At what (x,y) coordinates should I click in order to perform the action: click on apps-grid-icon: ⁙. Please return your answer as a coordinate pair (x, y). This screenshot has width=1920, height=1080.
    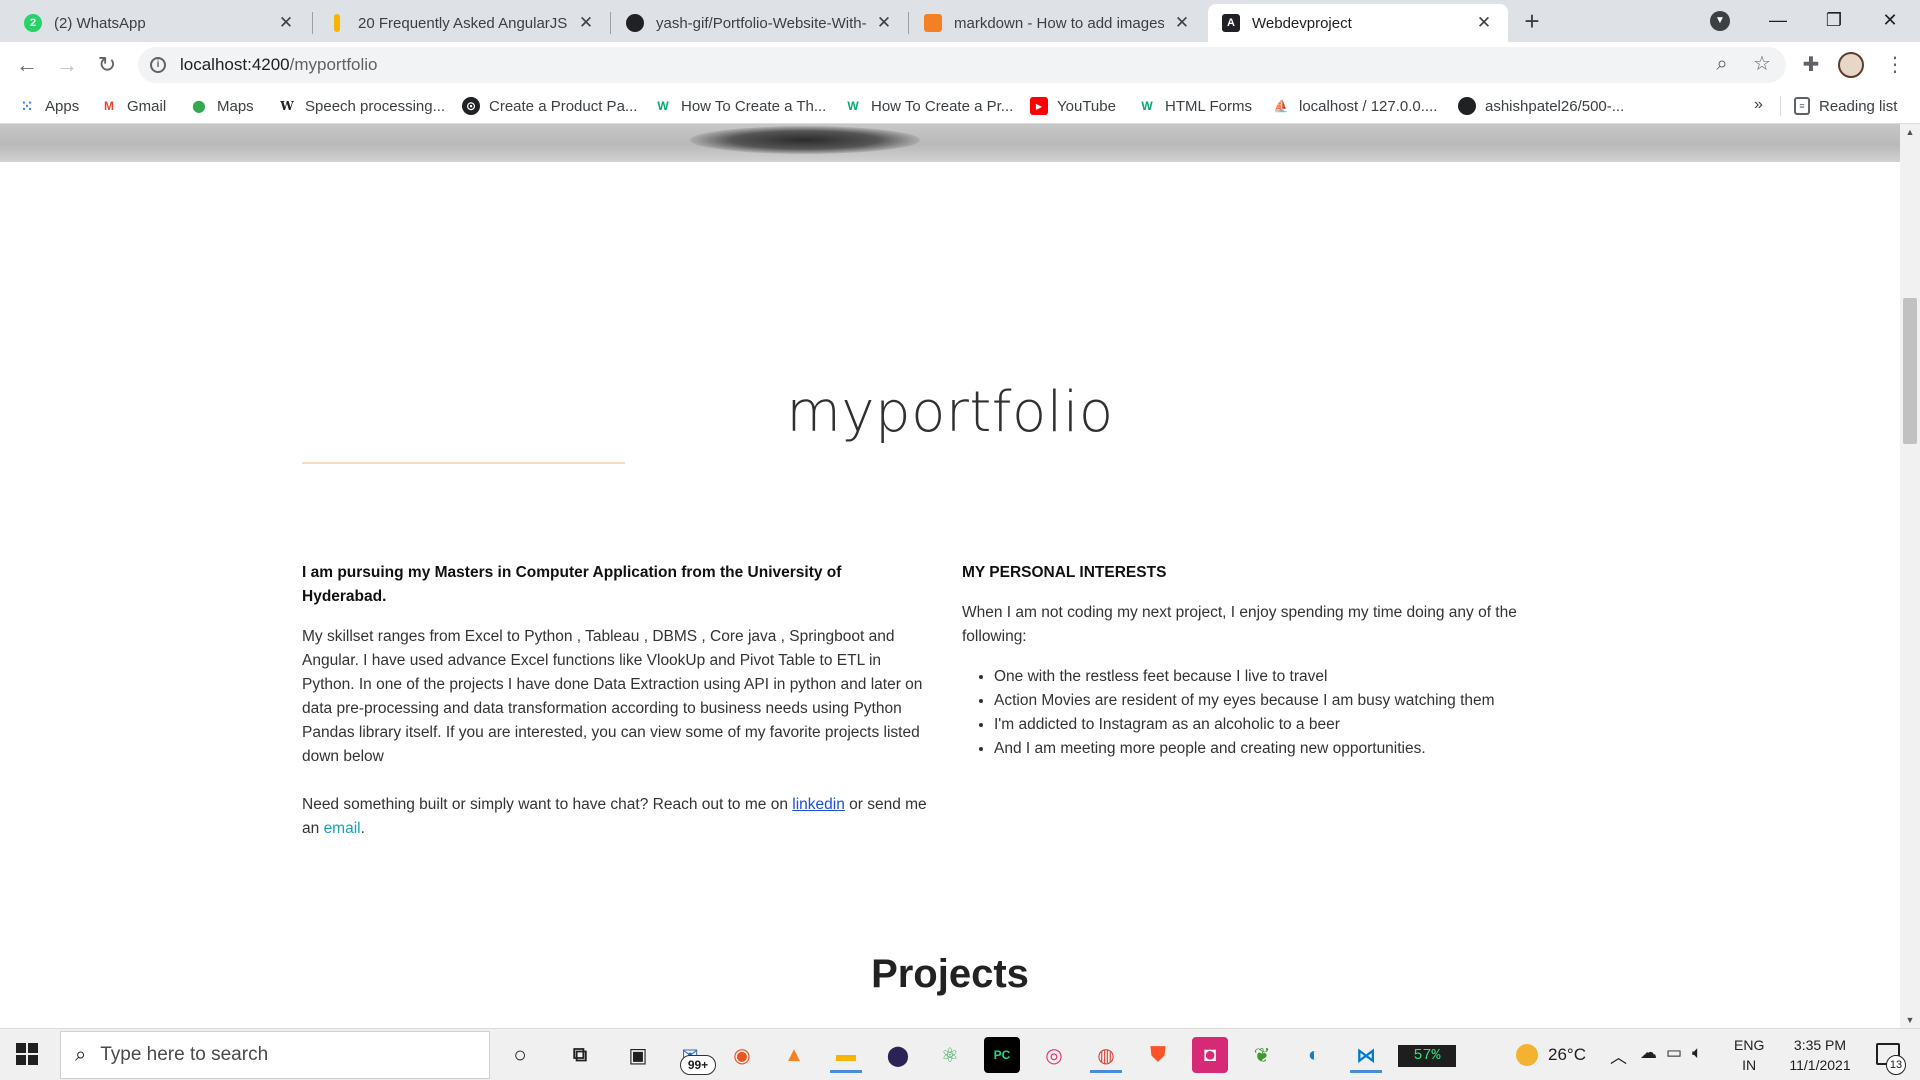
    Looking at the image, I should click on (27, 105).